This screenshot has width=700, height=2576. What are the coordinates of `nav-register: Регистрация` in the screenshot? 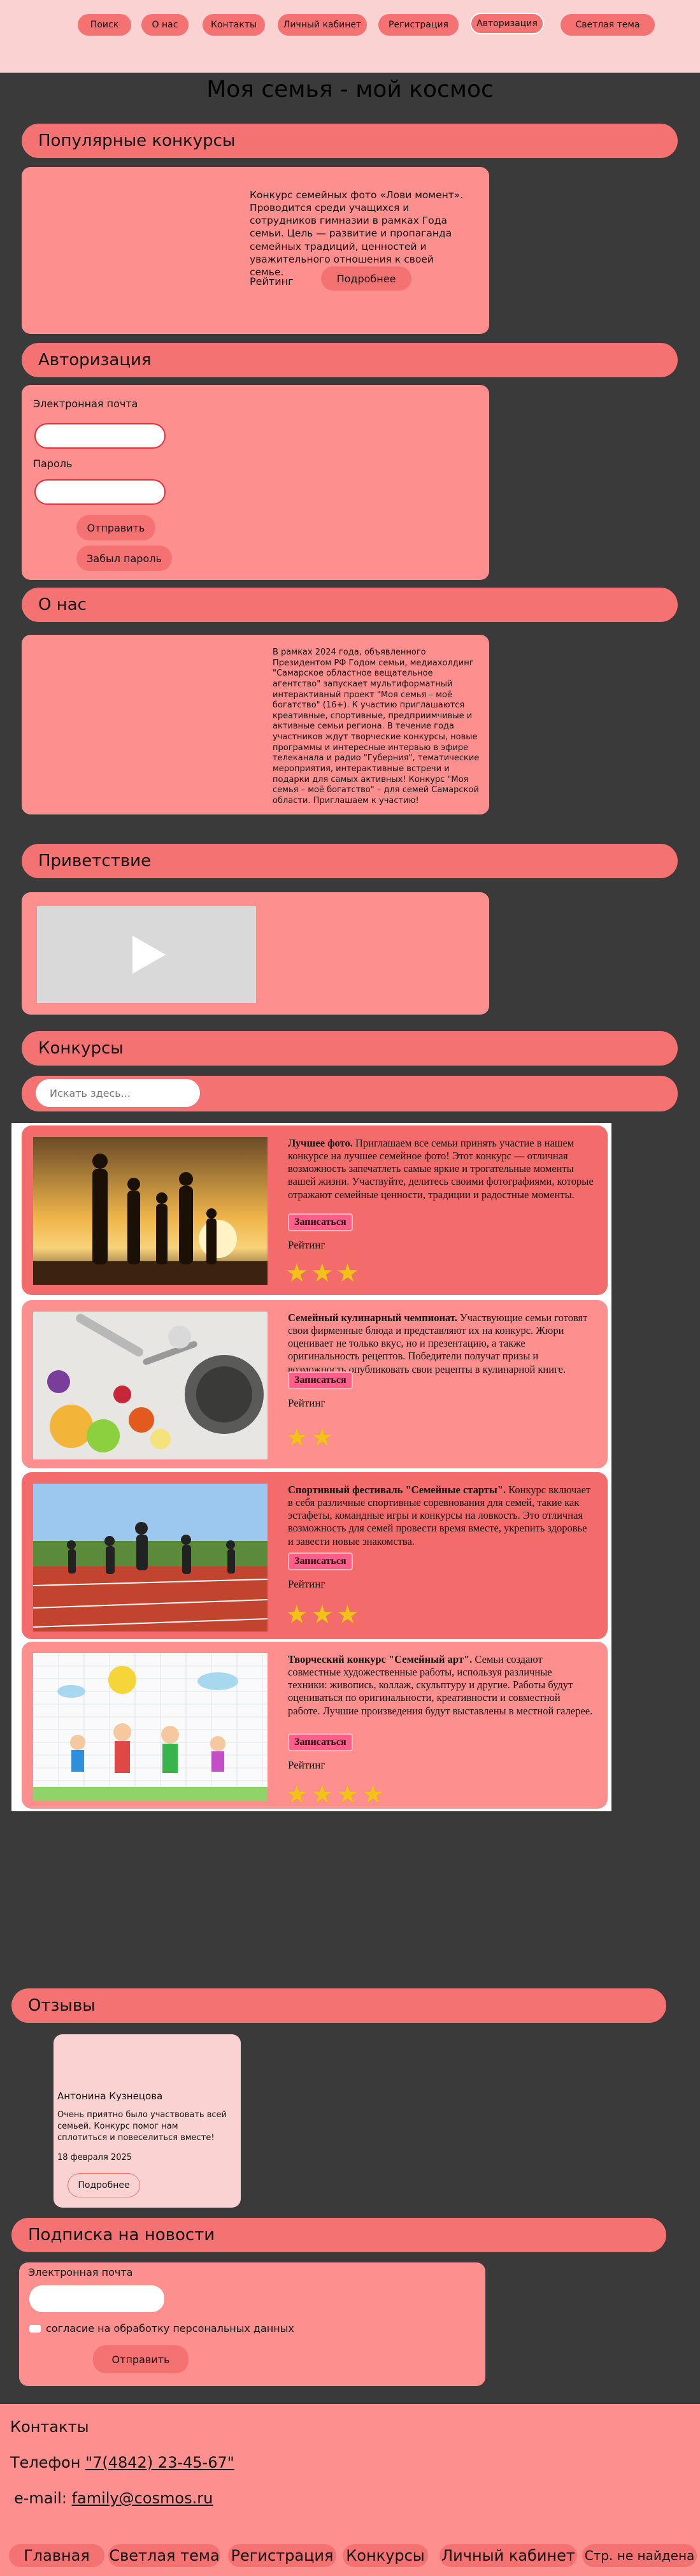 It's located at (418, 25).